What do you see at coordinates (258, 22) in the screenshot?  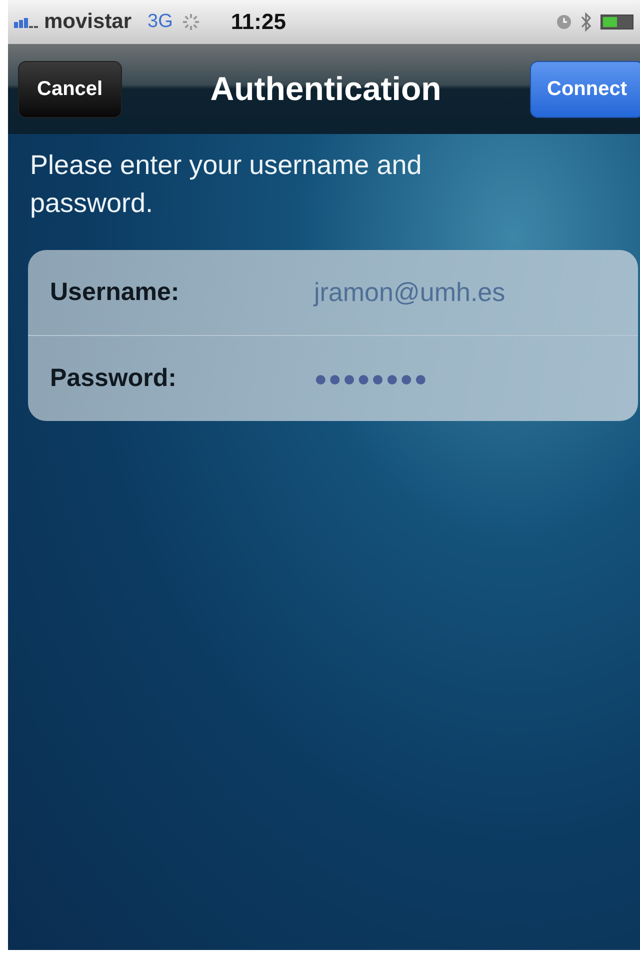 I see `clock-time: 11:25` at bounding box center [258, 22].